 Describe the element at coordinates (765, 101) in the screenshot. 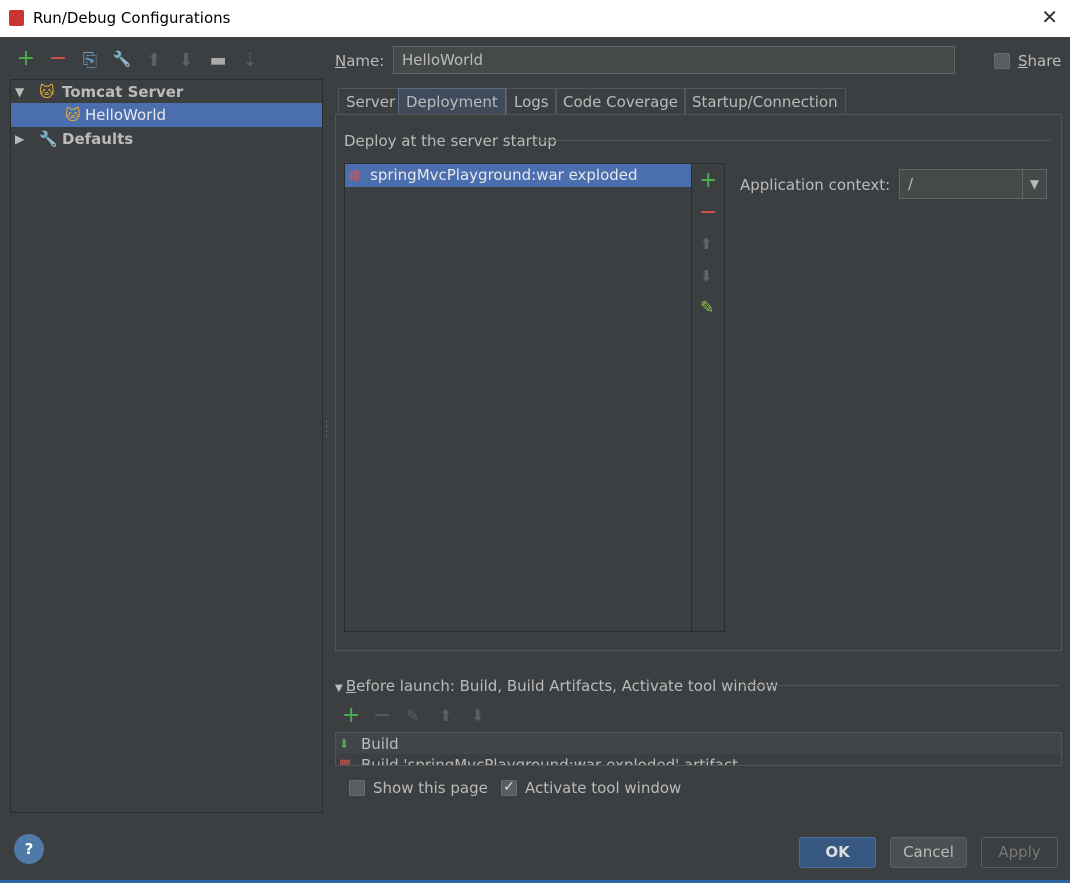

I see `tab-startup-connection: Startup/Connection` at that location.